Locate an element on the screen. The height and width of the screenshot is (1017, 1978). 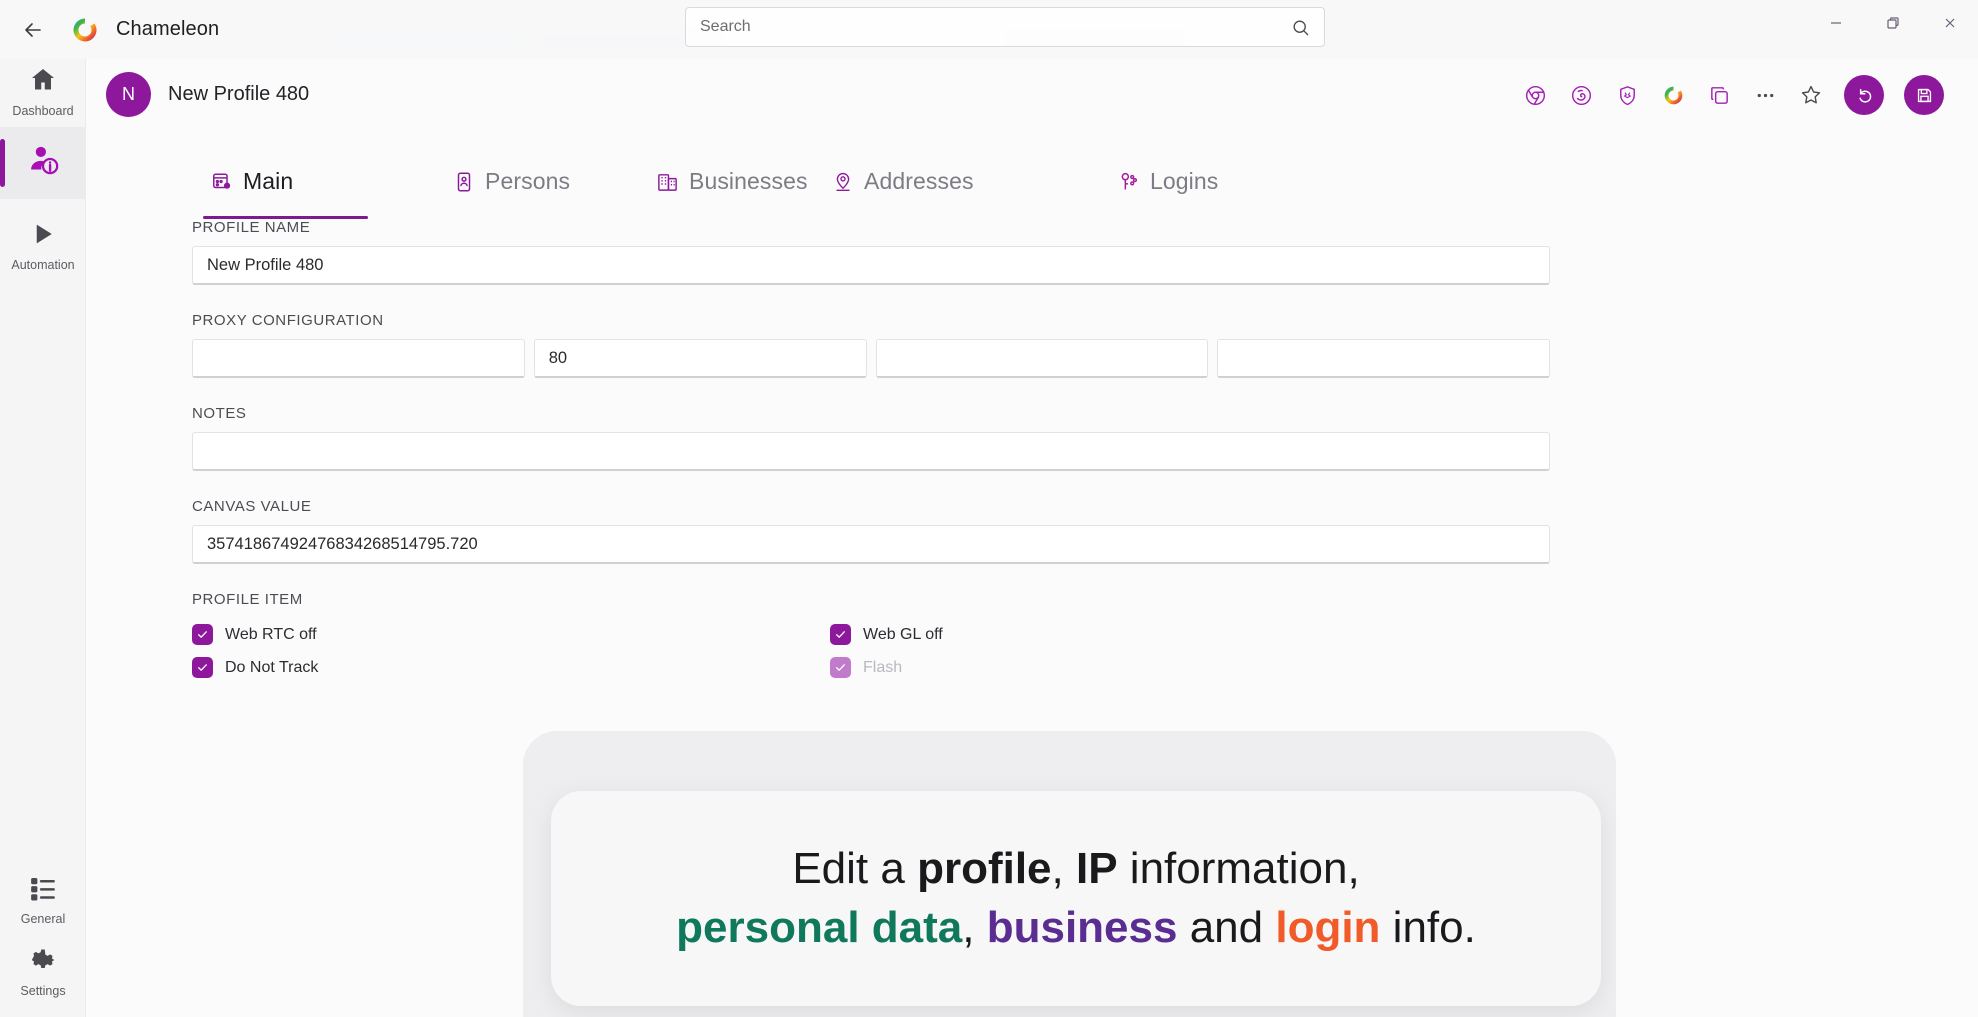
tab-bar: Main Persons Businesses Addresses Logins is located at coordinates (1032, 175).